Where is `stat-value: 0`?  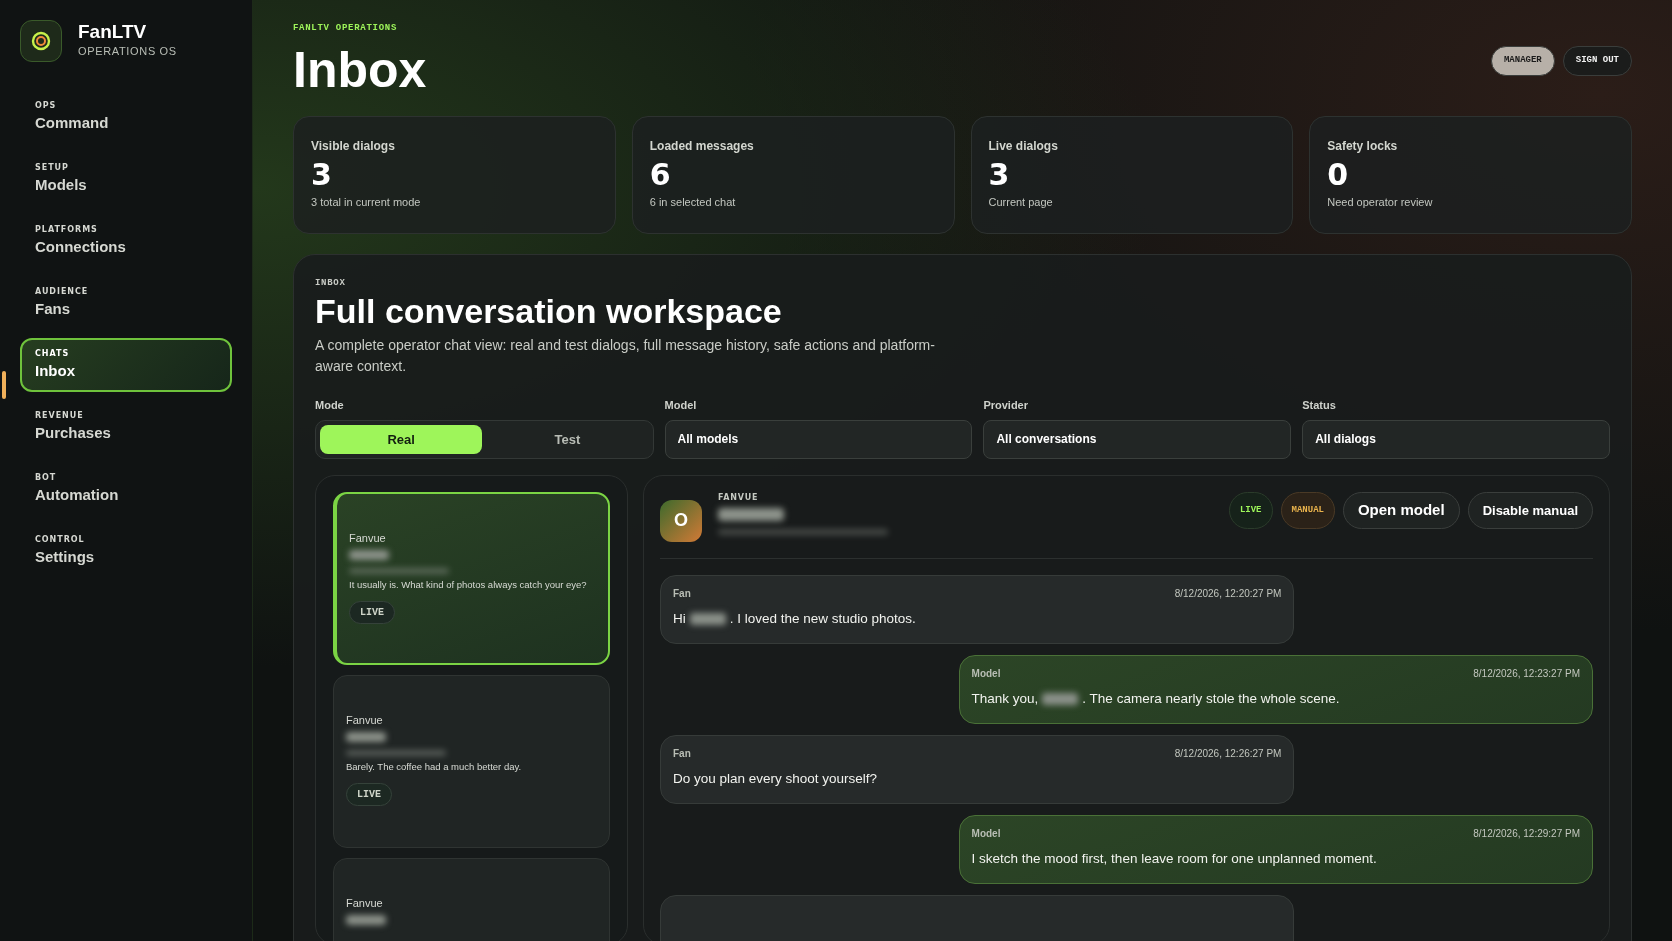 stat-value: 0 is located at coordinates (1338, 175).